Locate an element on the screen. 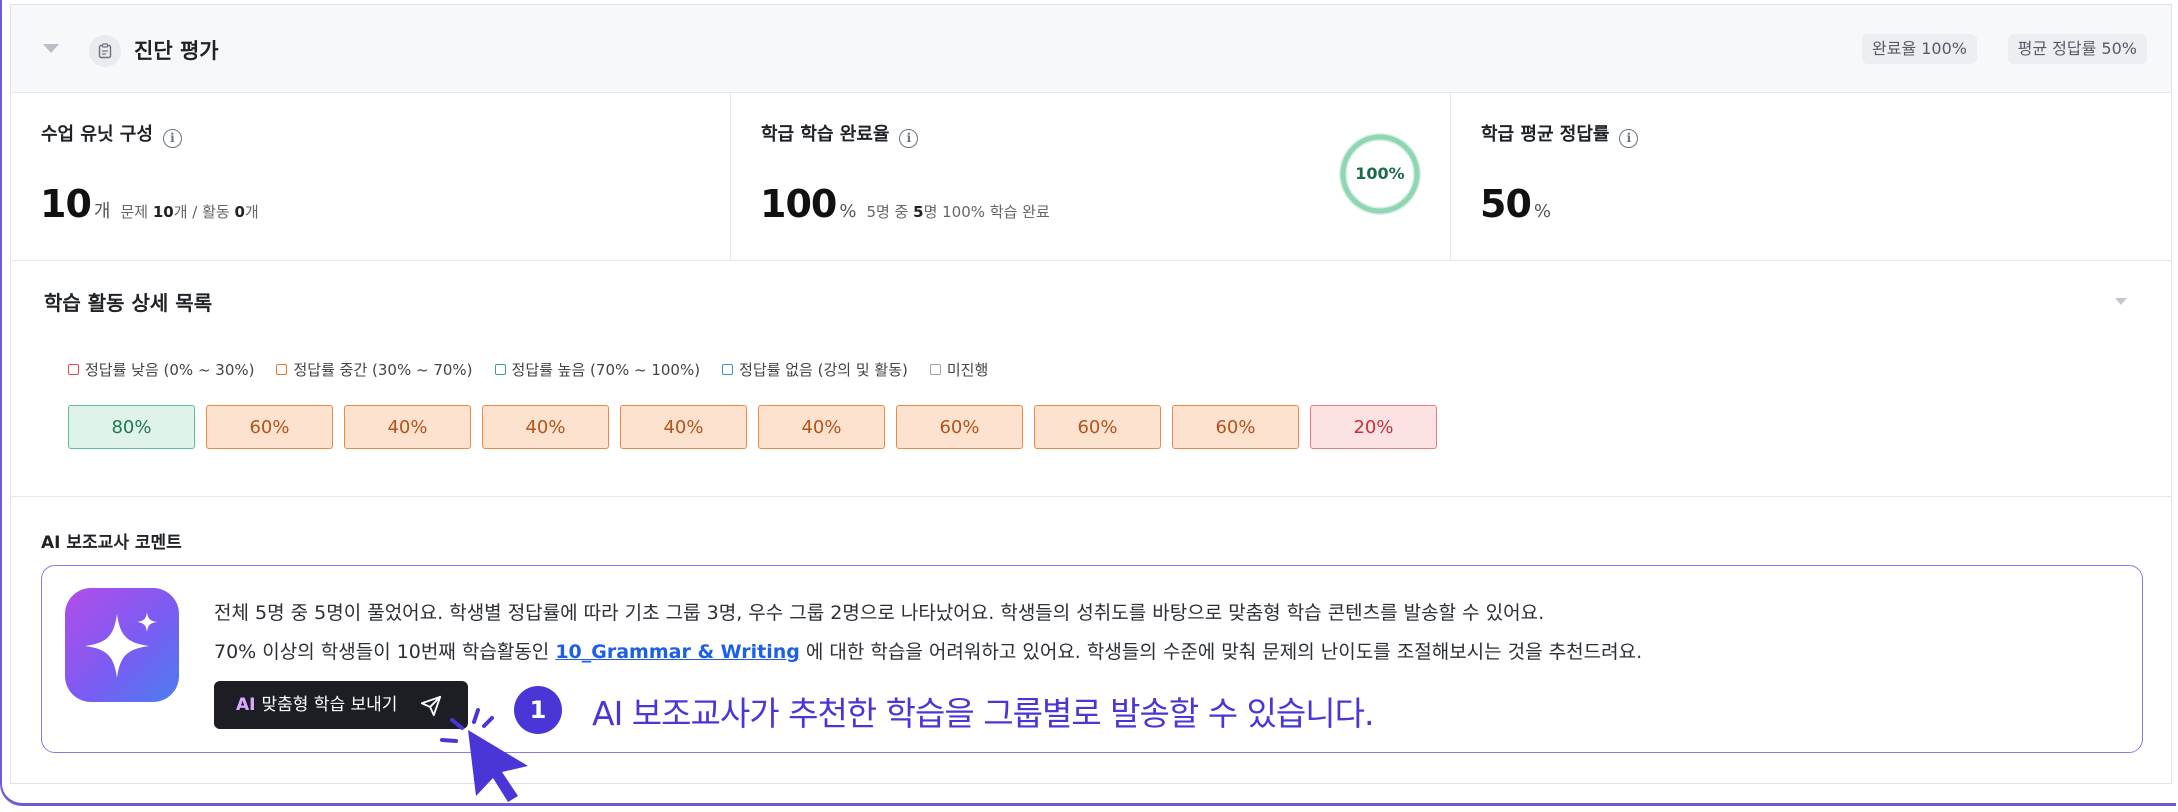  card-header: 진단 평가 완료율 100% 평균 정답률 50% is located at coordinates (1091, 49).